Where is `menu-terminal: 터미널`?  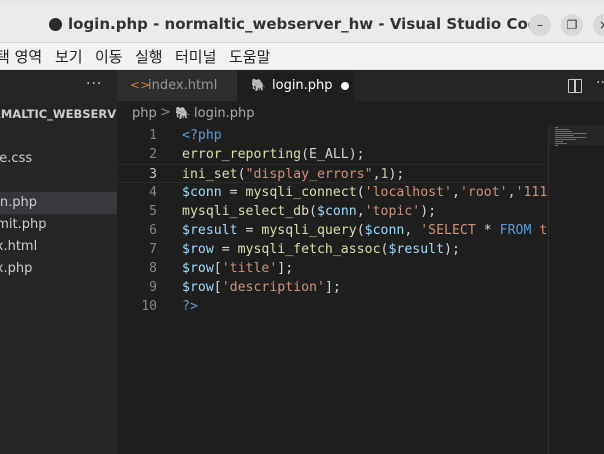 menu-terminal: 터미널 is located at coordinates (195, 56).